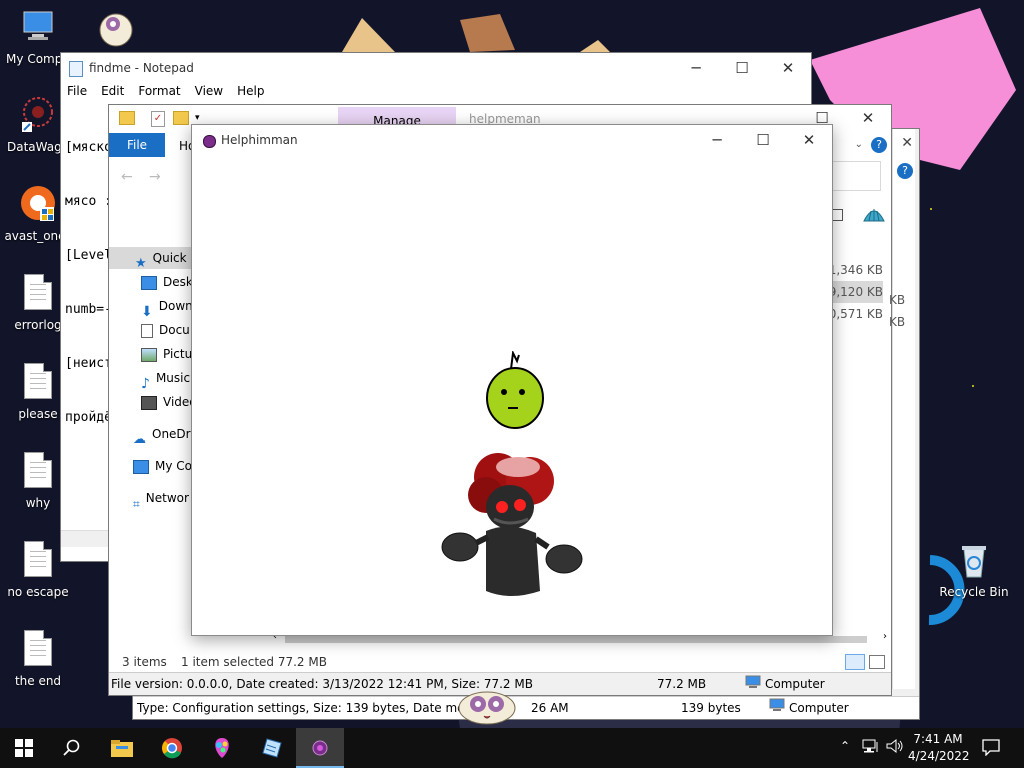  I want to click on menu-file: File, so click(77, 91).